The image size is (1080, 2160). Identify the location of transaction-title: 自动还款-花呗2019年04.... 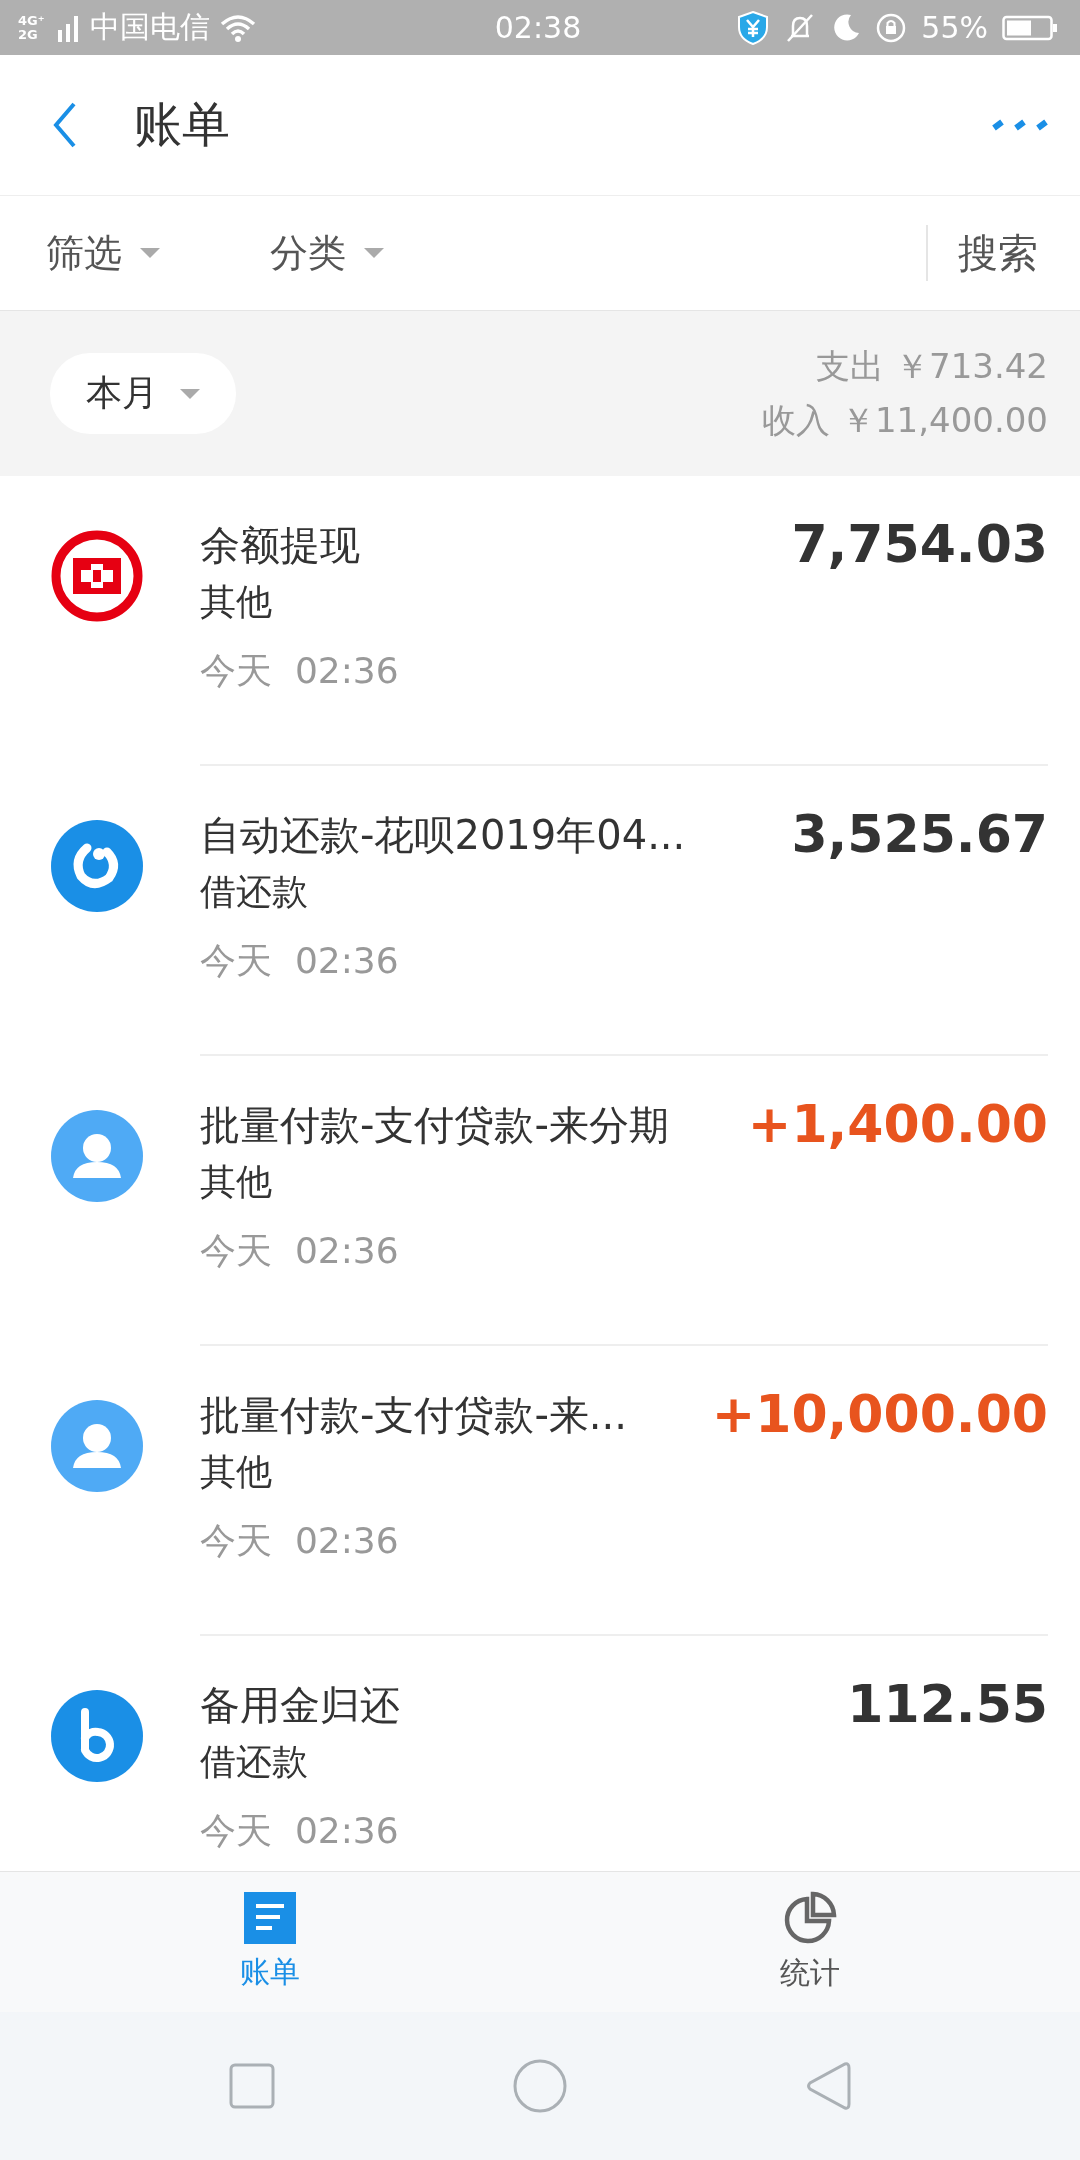
(443, 835).